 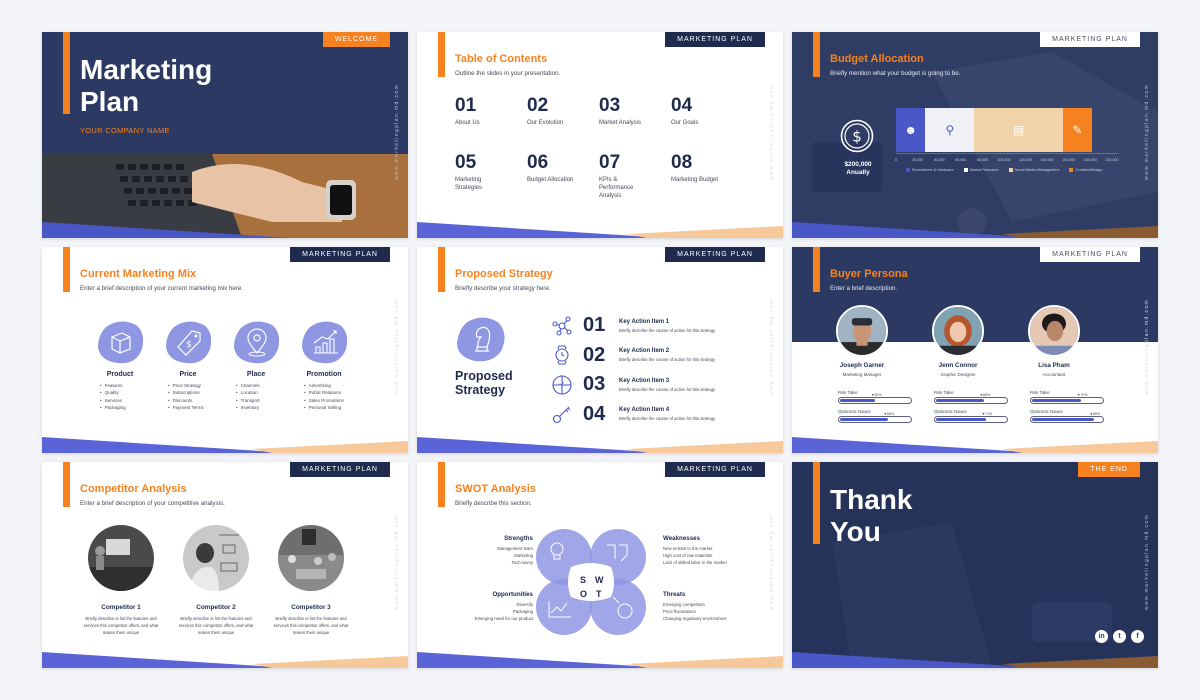 What do you see at coordinates (538, 162) in the screenshot?
I see `toc-number: 06` at bounding box center [538, 162].